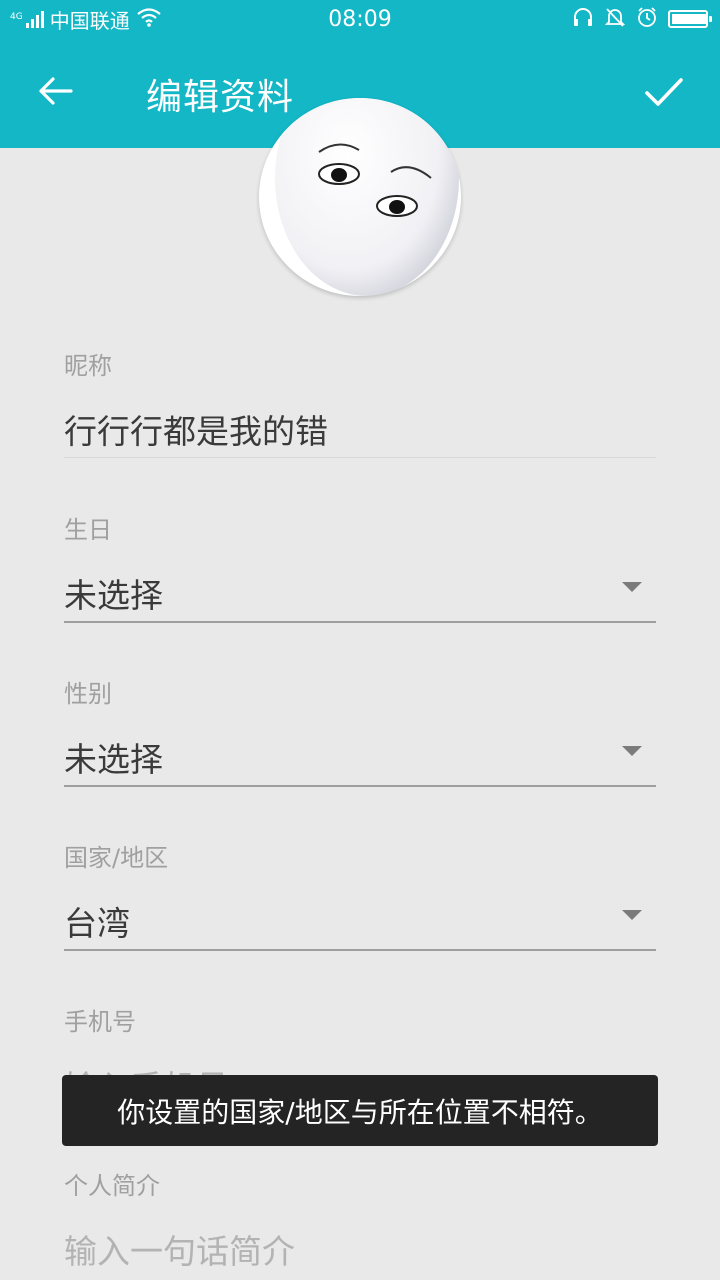 This screenshot has height=1280, width=720. What do you see at coordinates (360, 1110) in the screenshot?
I see `toast-message: 你设置的国家/地区与所在位置不相符。` at bounding box center [360, 1110].